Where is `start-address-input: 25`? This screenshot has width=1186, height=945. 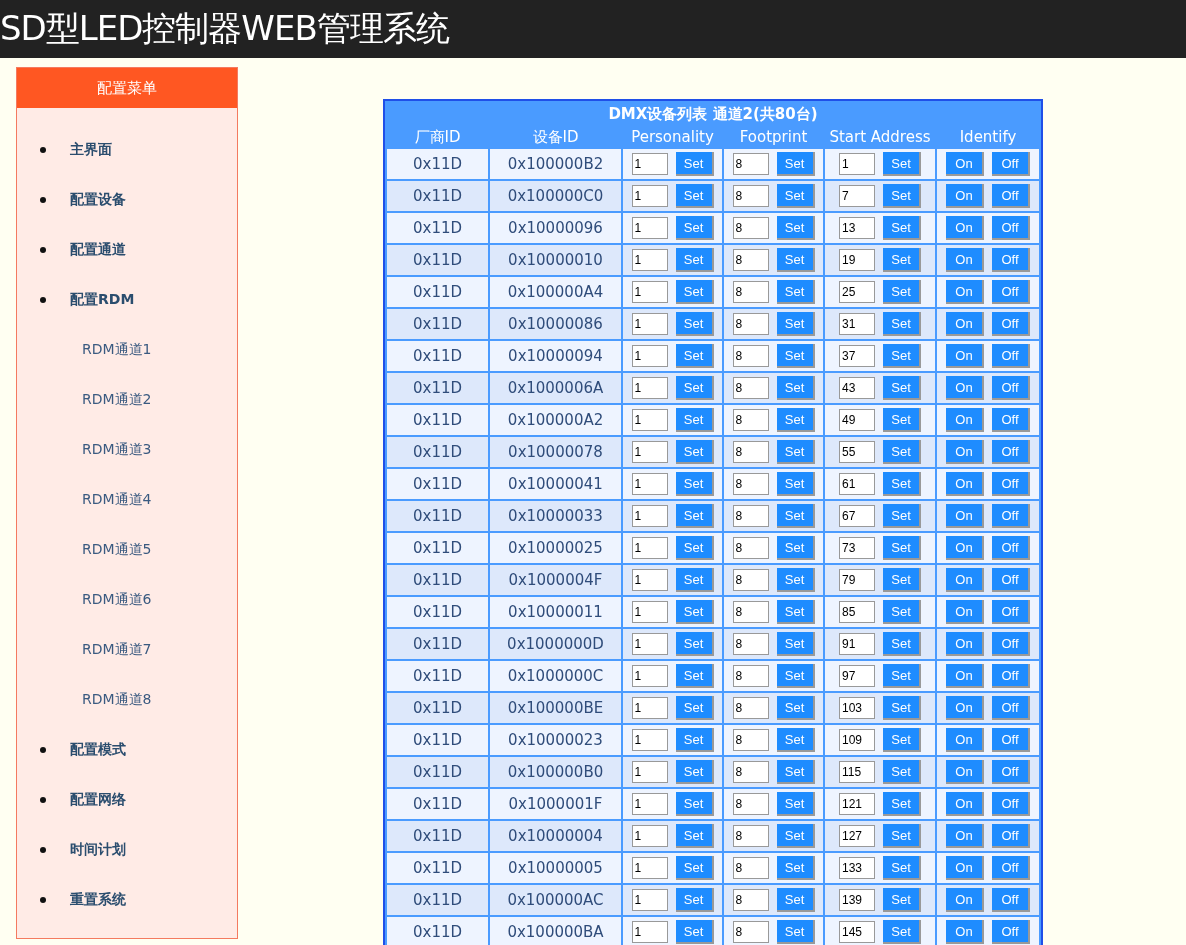 start-address-input: 25 is located at coordinates (857, 292).